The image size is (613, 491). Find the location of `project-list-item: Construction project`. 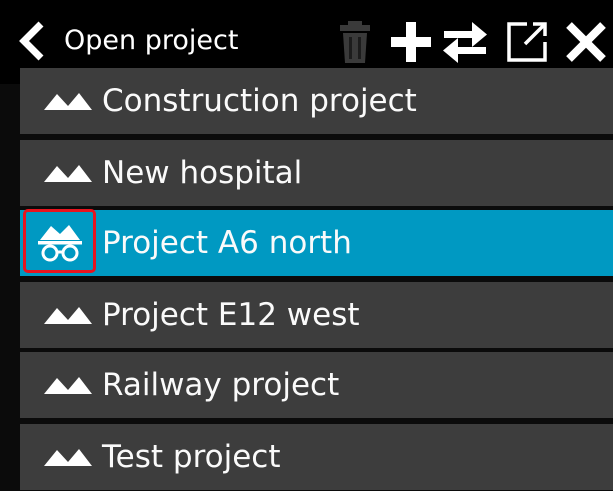

project-list-item: Construction project is located at coordinates (316, 101).